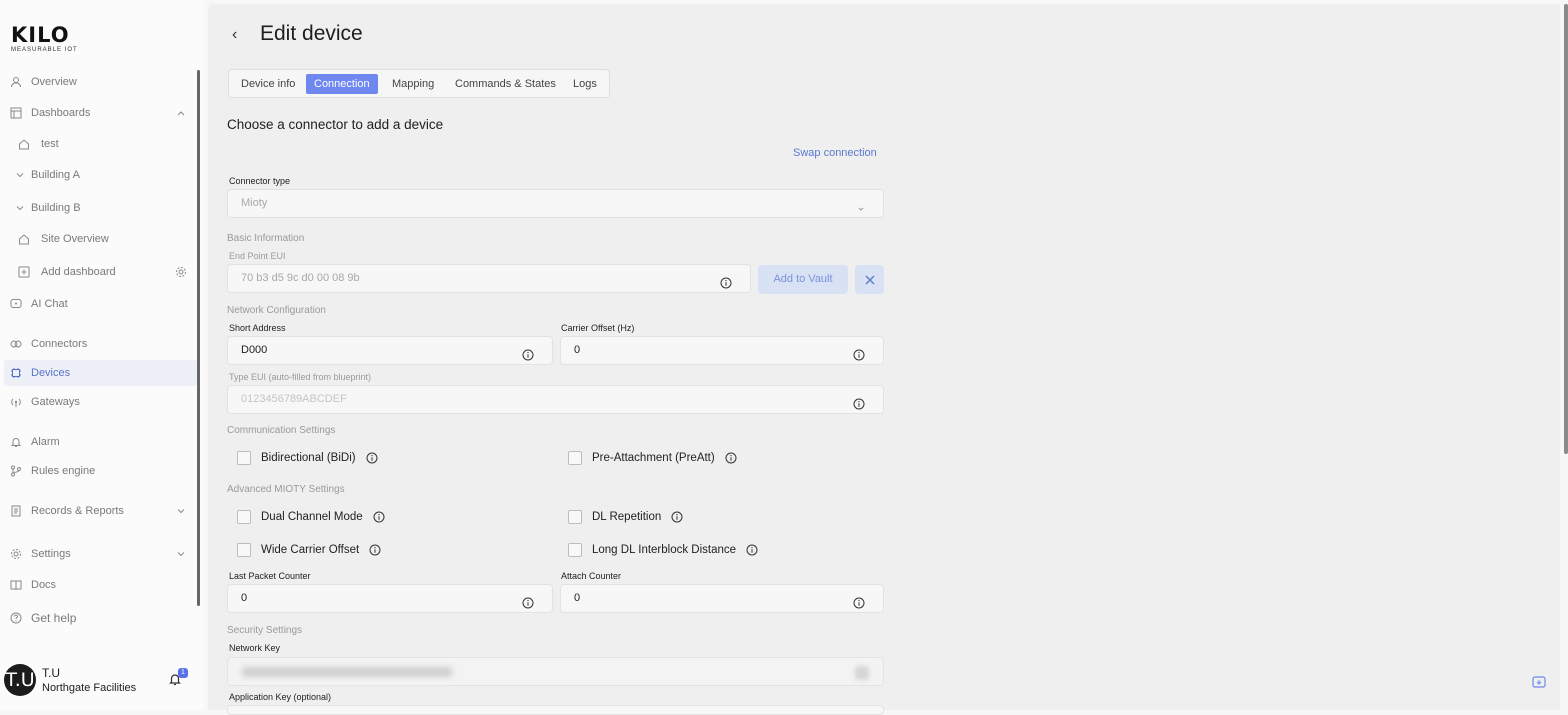 This screenshot has height=715, width=1568. What do you see at coordinates (311, 517) in the screenshot?
I see `dual-channel-checkbox: Dual Channel Mode` at bounding box center [311, 517].